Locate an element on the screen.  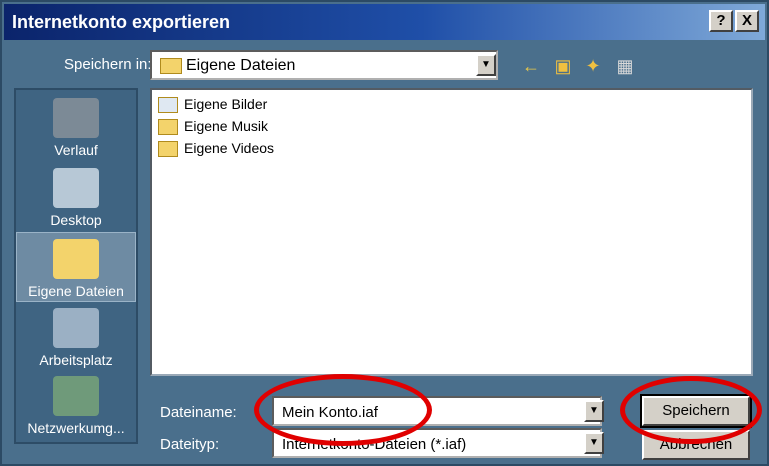
file-name: Eigene Musik is located at coordinates (226, 126).